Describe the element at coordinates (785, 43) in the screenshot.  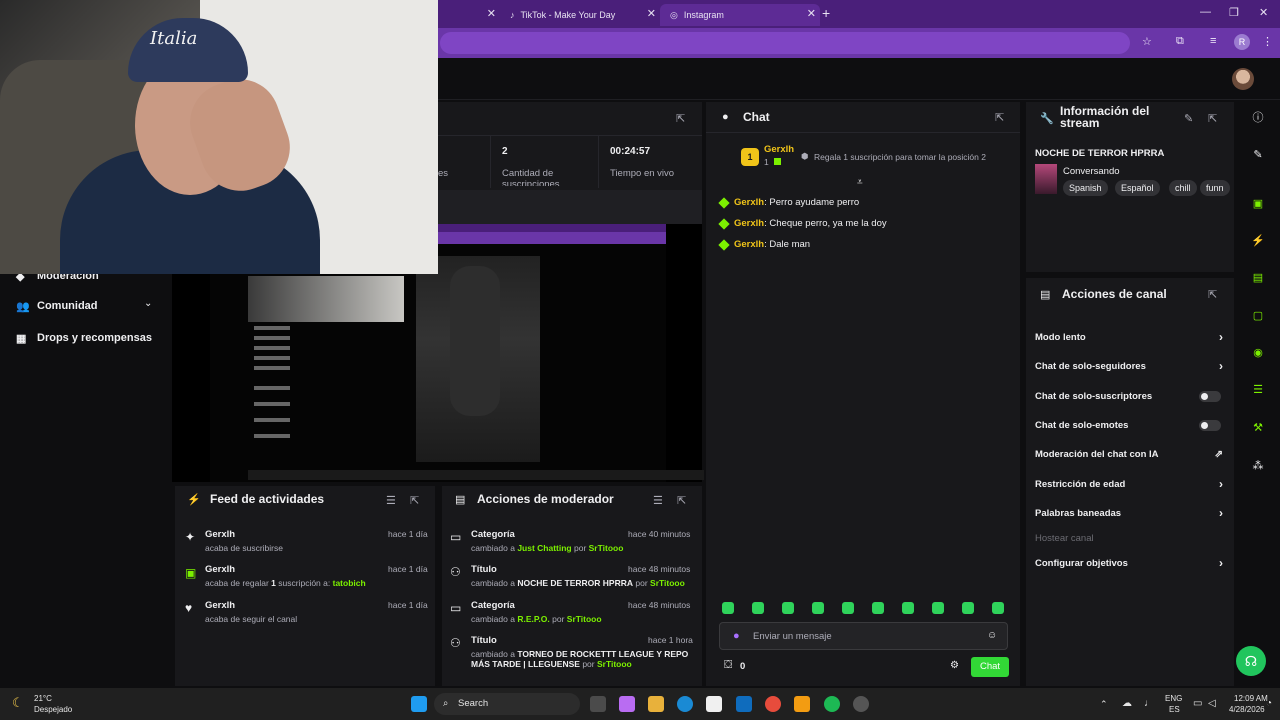
I see `omnibox` at that location.